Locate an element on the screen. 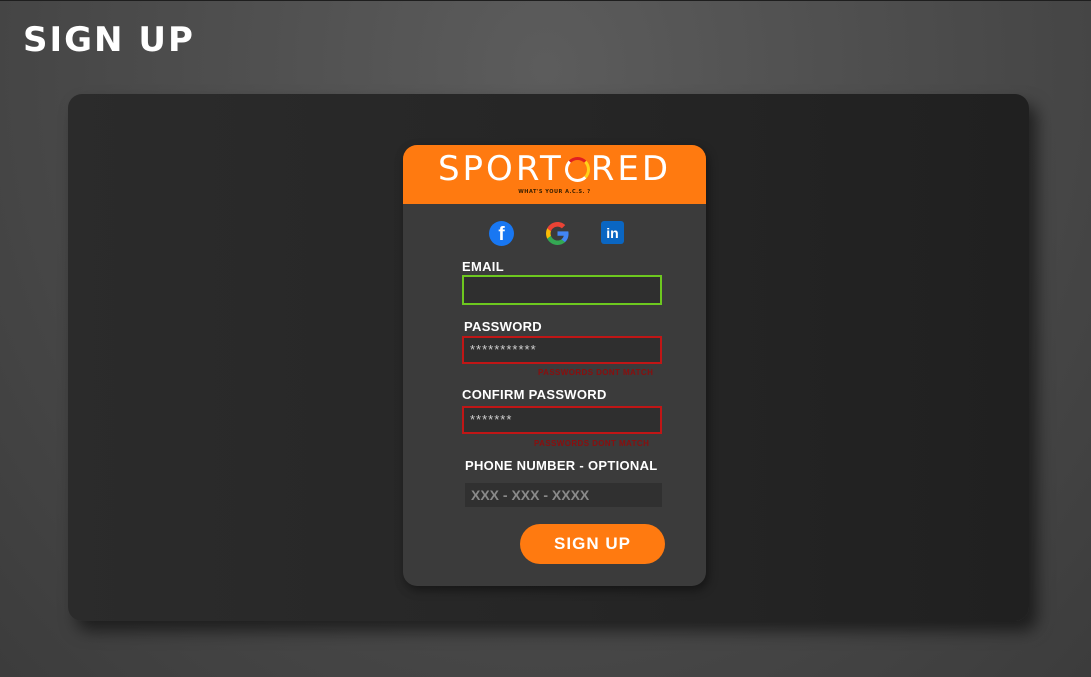 Image resolution: width=1091 pixels, height=677 pixels. google-icon is located at coordinates (557, 233).